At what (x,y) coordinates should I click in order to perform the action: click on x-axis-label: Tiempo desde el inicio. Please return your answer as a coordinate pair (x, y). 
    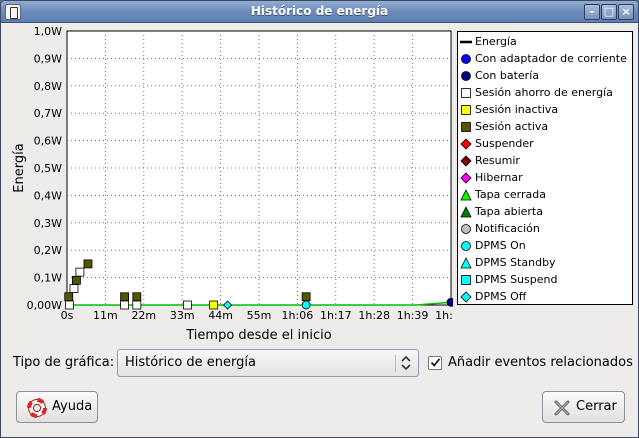
    Looking at the image, I should click on (258, 335).